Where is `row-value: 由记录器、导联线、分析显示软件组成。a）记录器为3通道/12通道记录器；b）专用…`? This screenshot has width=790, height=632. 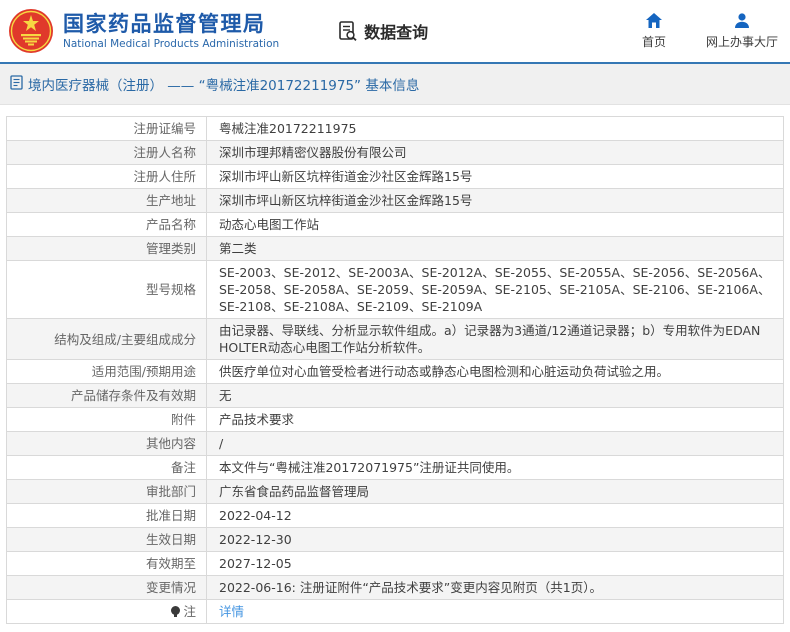
row-value: 由记录器、导联线、分析显示软件组成。a）记录器为3通道/12通道记录器；b）专用… is located at coordinates (490, 339).